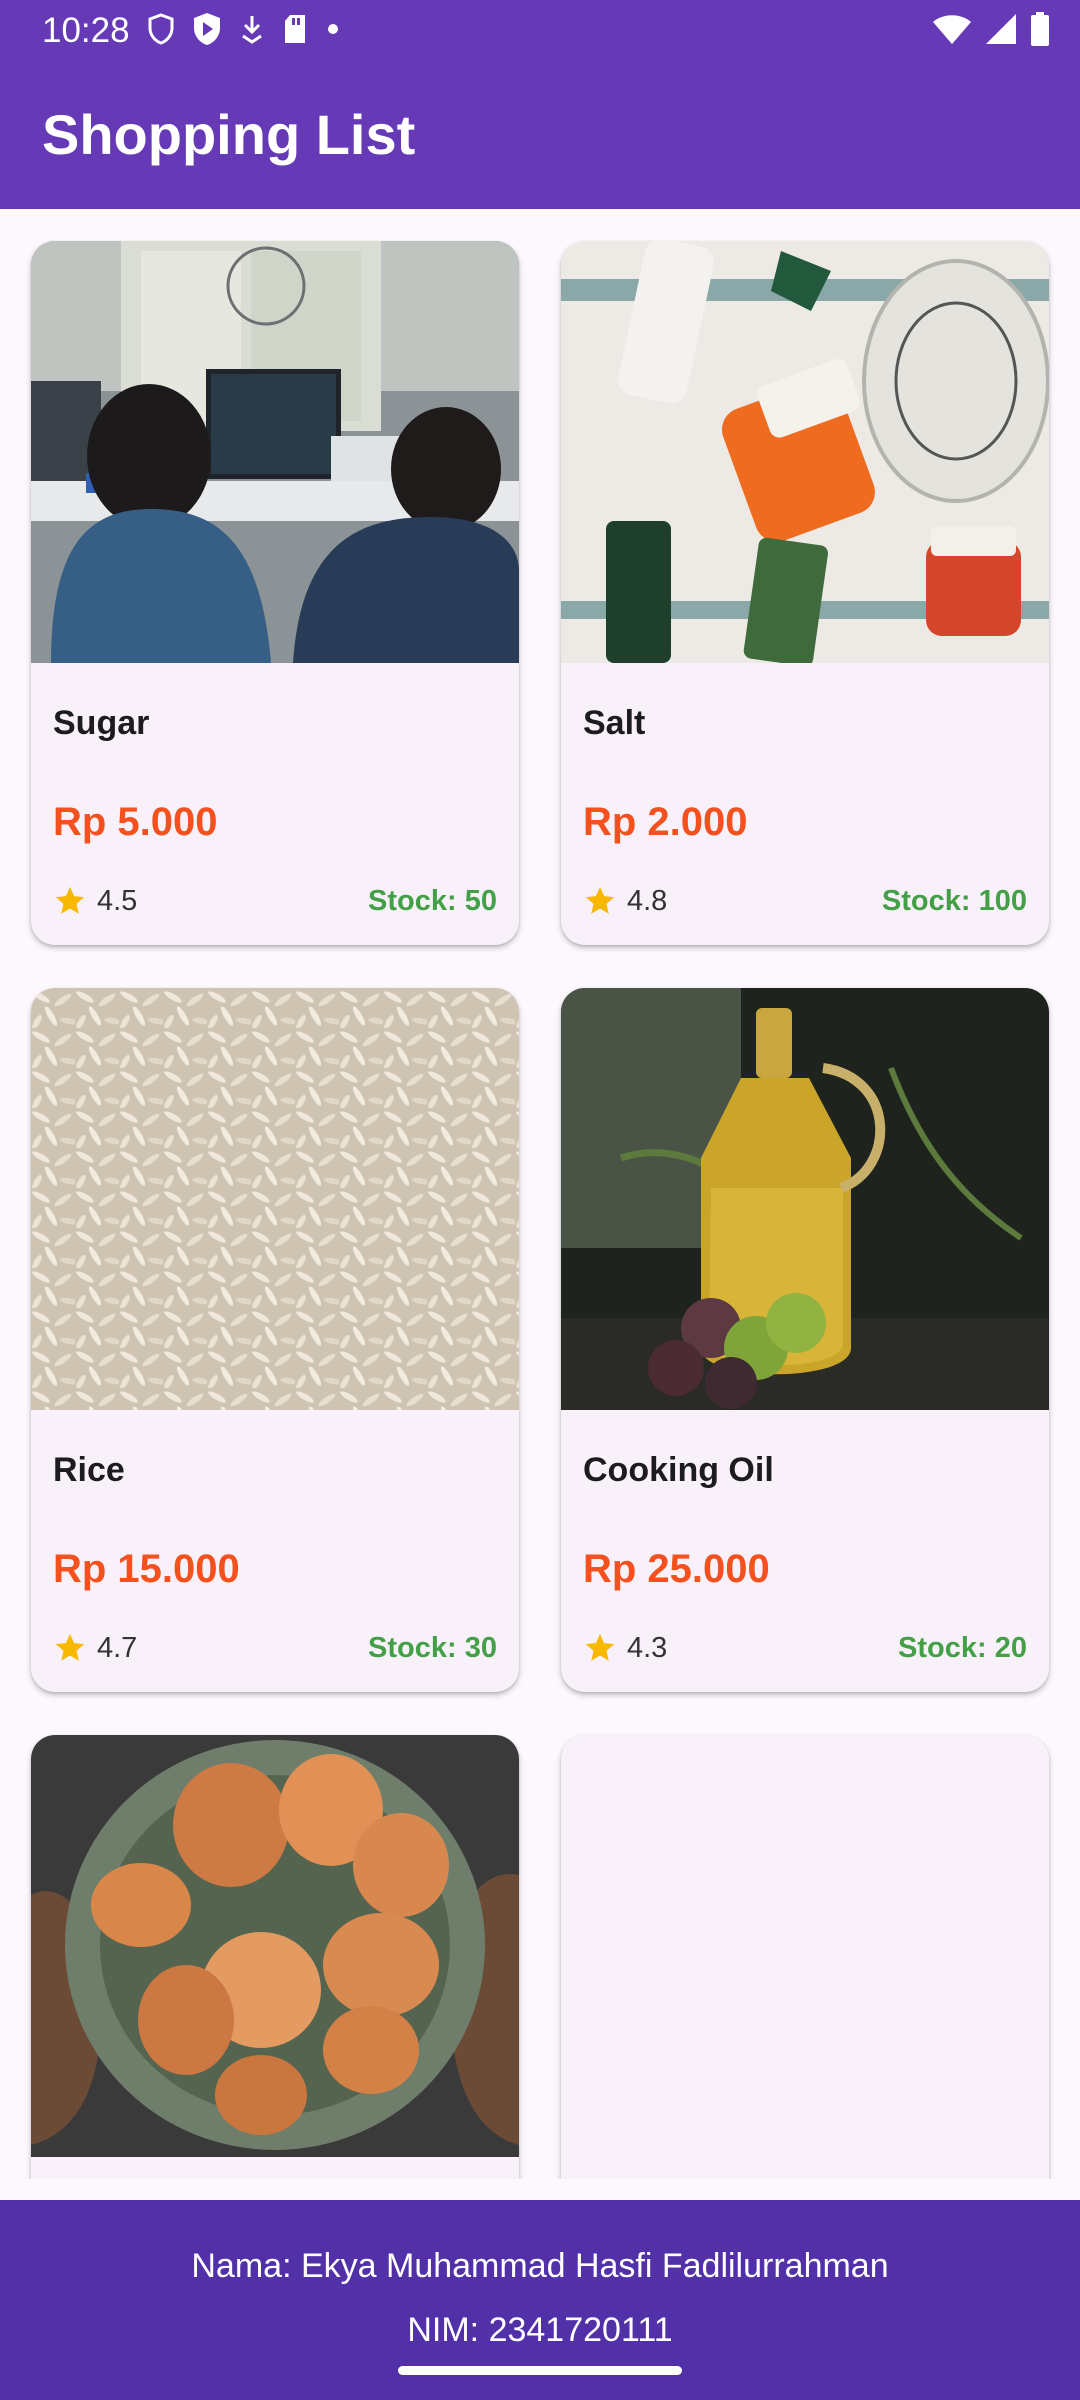 This screenshot has height=2400, width=1080. Describe the element at coordinates (540, 2330) in the screenshot. I see `student-nim: NIM: 2341720111` at that location.